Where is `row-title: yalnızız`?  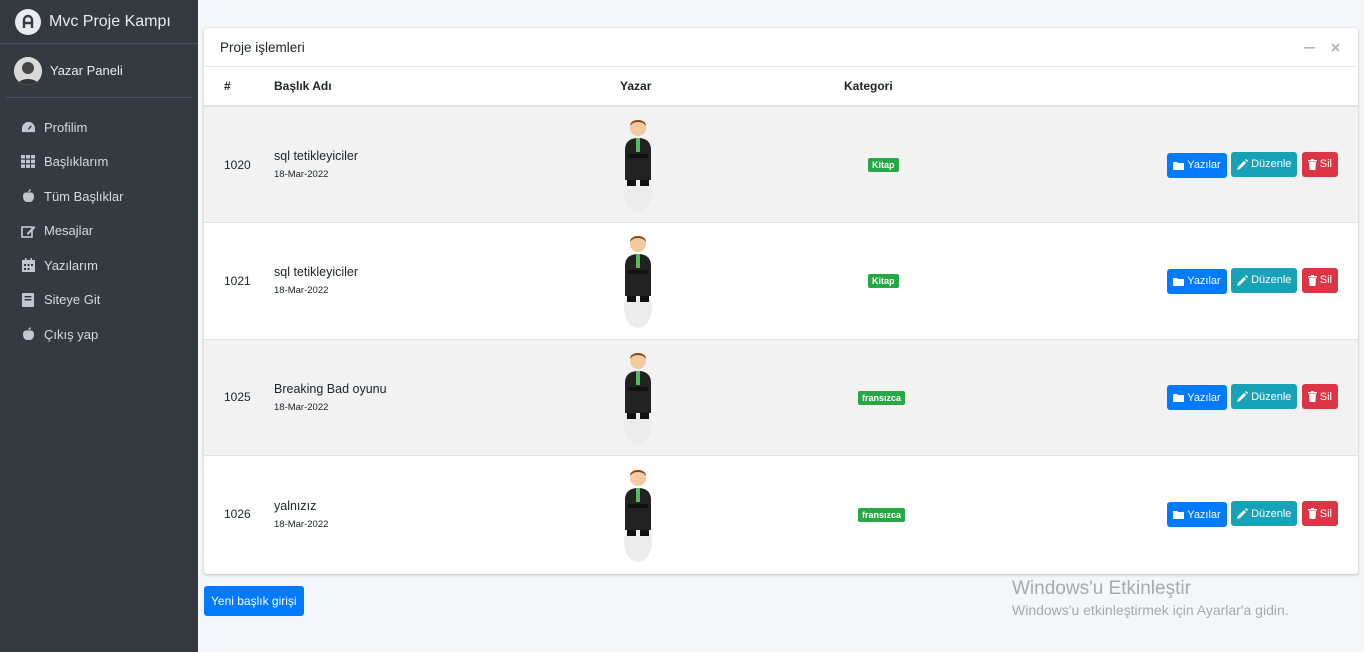 row-title: yalnızız is located at coordinates (295, 505).